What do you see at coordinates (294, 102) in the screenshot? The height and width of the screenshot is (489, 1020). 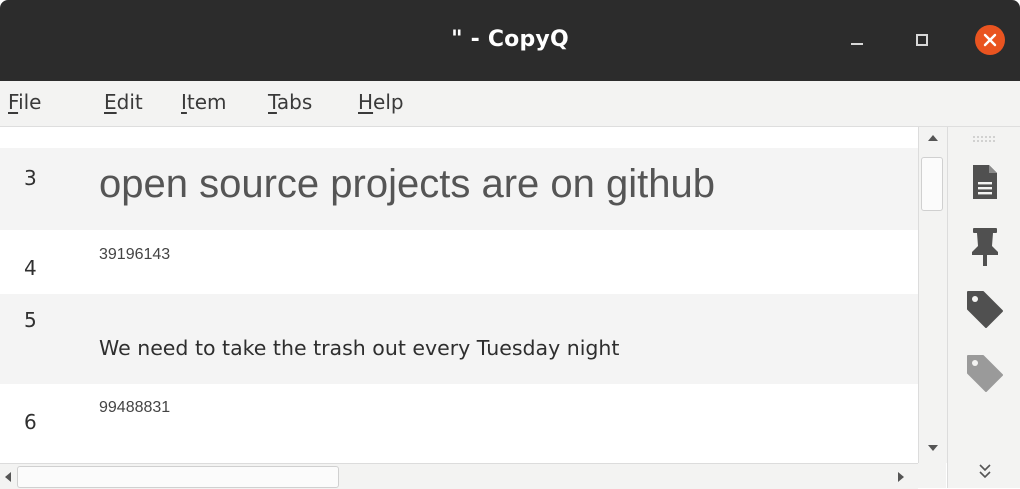 I see `menu-tabs-label: abs` at bounding box center [294, 102].